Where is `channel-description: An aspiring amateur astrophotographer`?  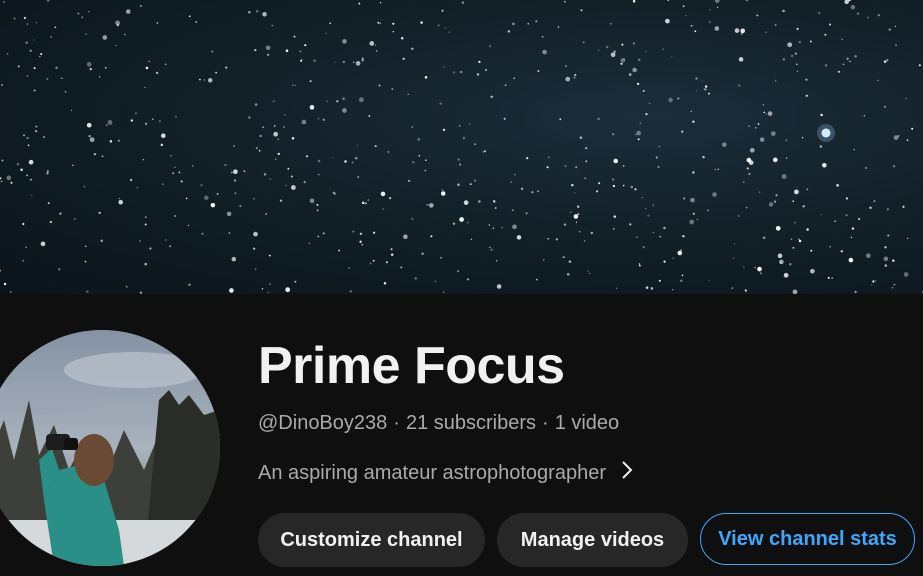
channel-description: An aspiring amateur astrophotographer is located at coordinates (446, 473).